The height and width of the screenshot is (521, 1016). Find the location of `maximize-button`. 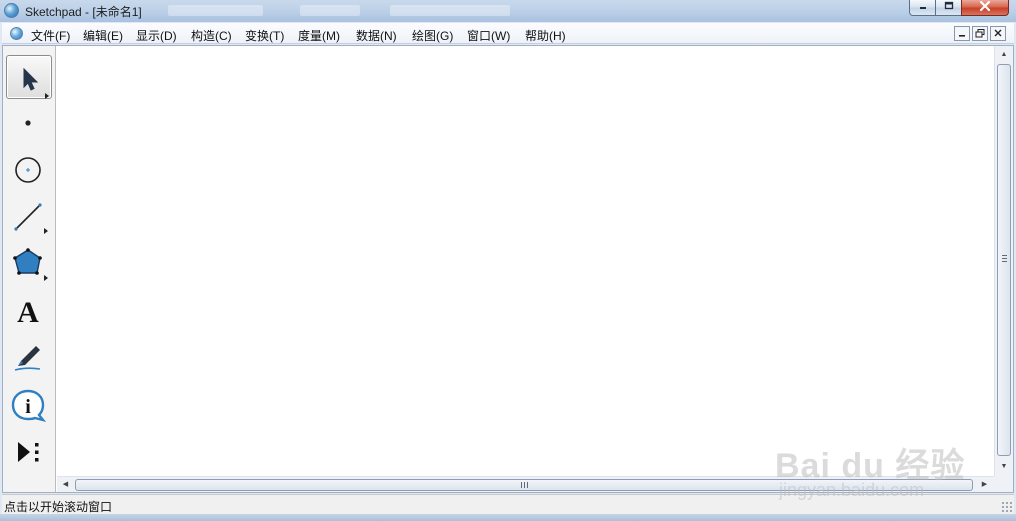

maximize-button is located at coordinates (948, 8).